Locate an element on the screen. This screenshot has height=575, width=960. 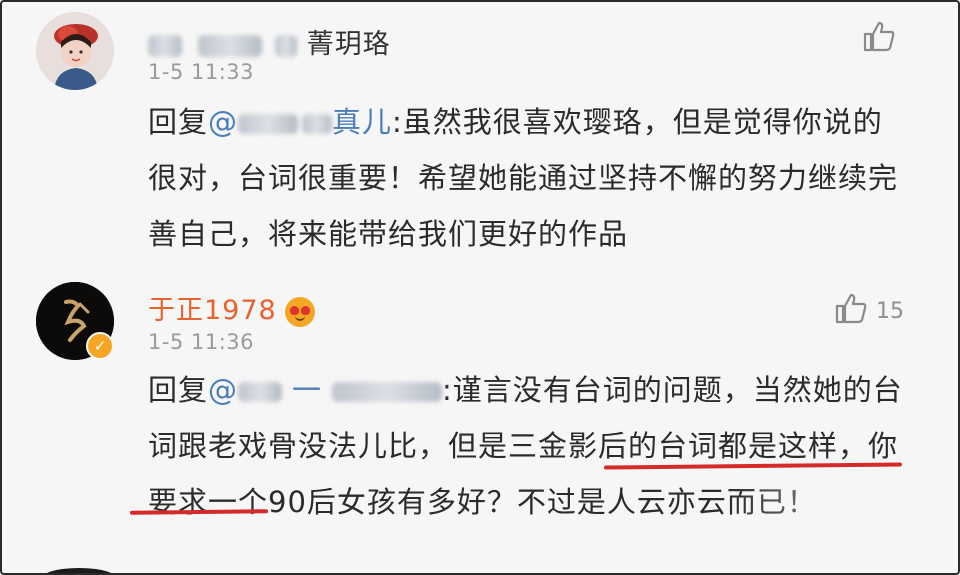
mention-link: @ 真儿 is located at coordinates (300, 122).